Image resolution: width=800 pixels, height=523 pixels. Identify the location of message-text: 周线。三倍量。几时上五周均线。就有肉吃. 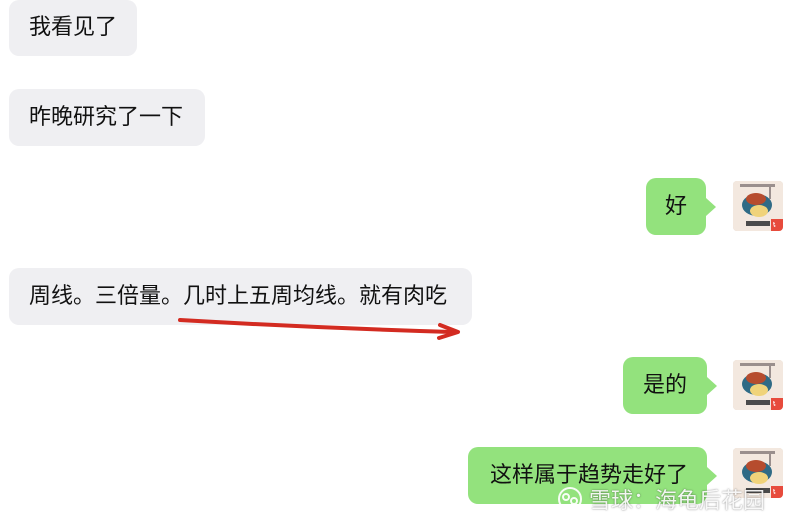
(238, 296).